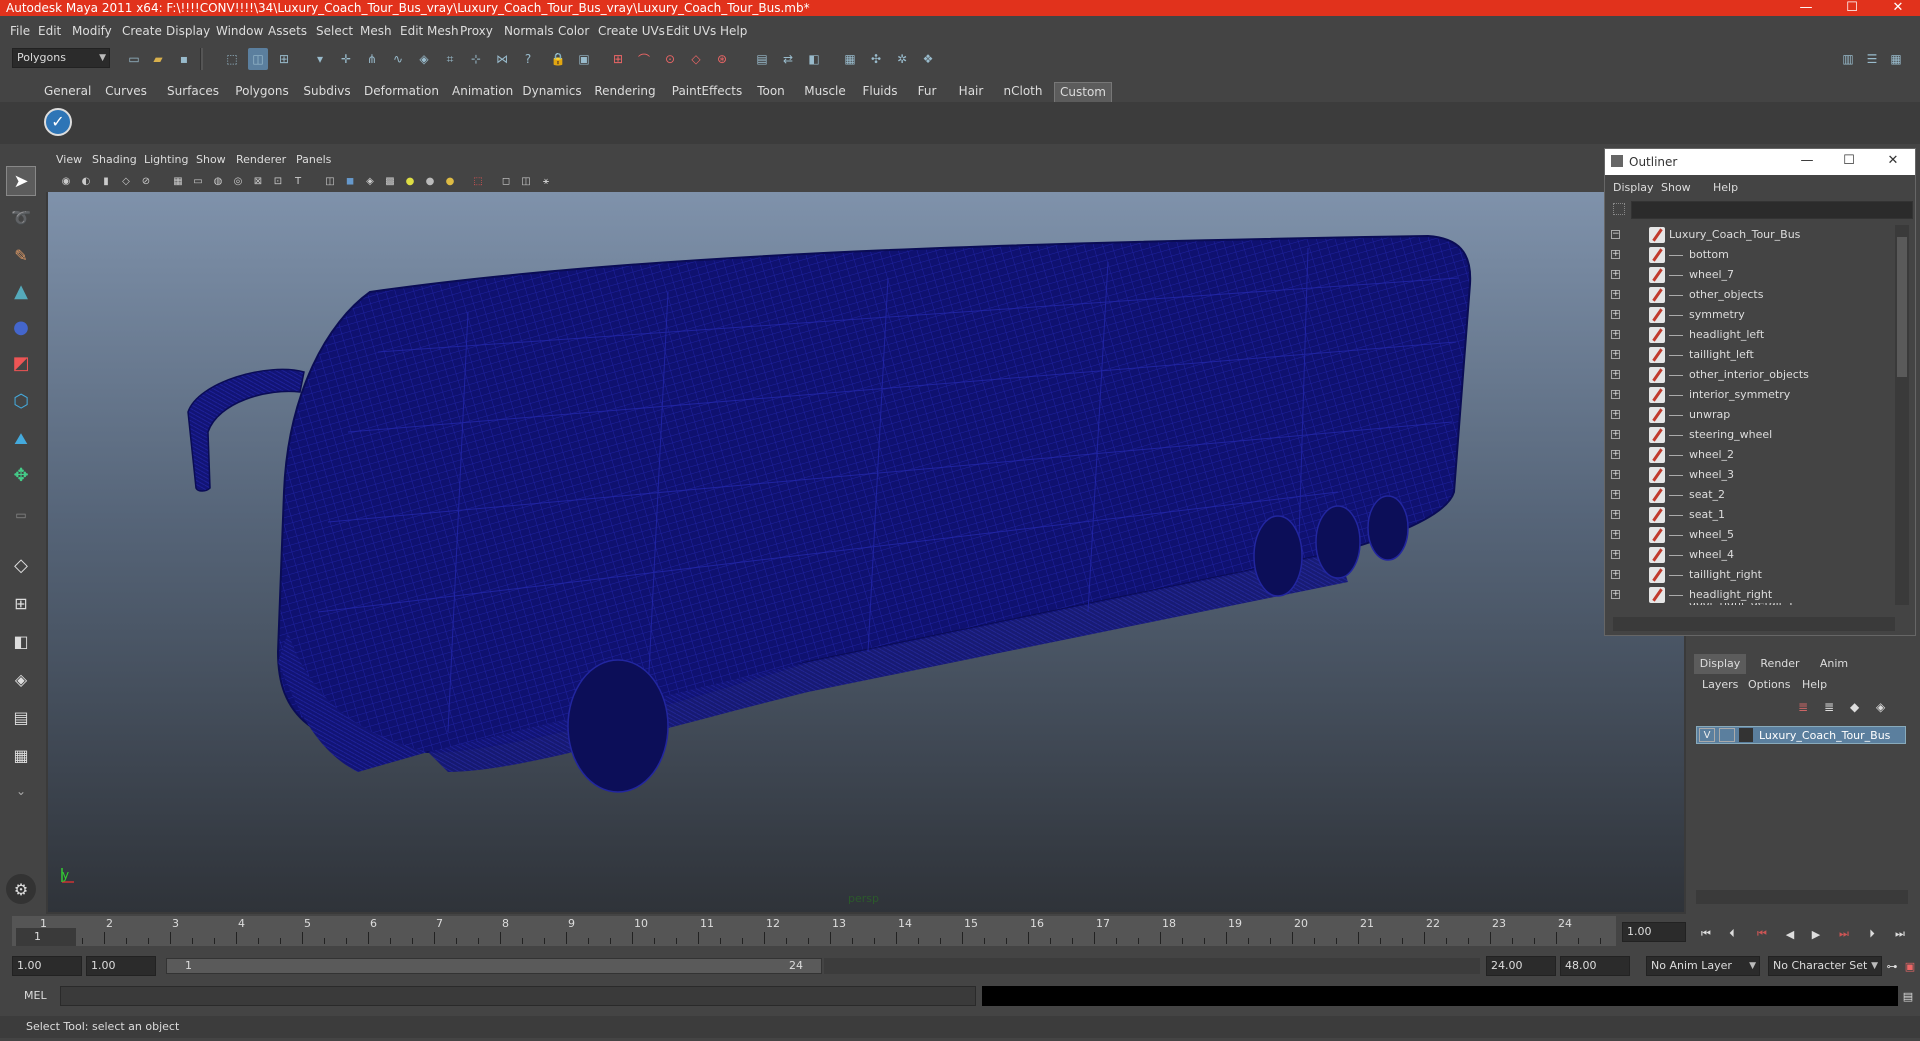  What do you see at coordinates (92, 31) in the screenshot?
I see `menu-modify: Modify` at bounding box center [92, 31].